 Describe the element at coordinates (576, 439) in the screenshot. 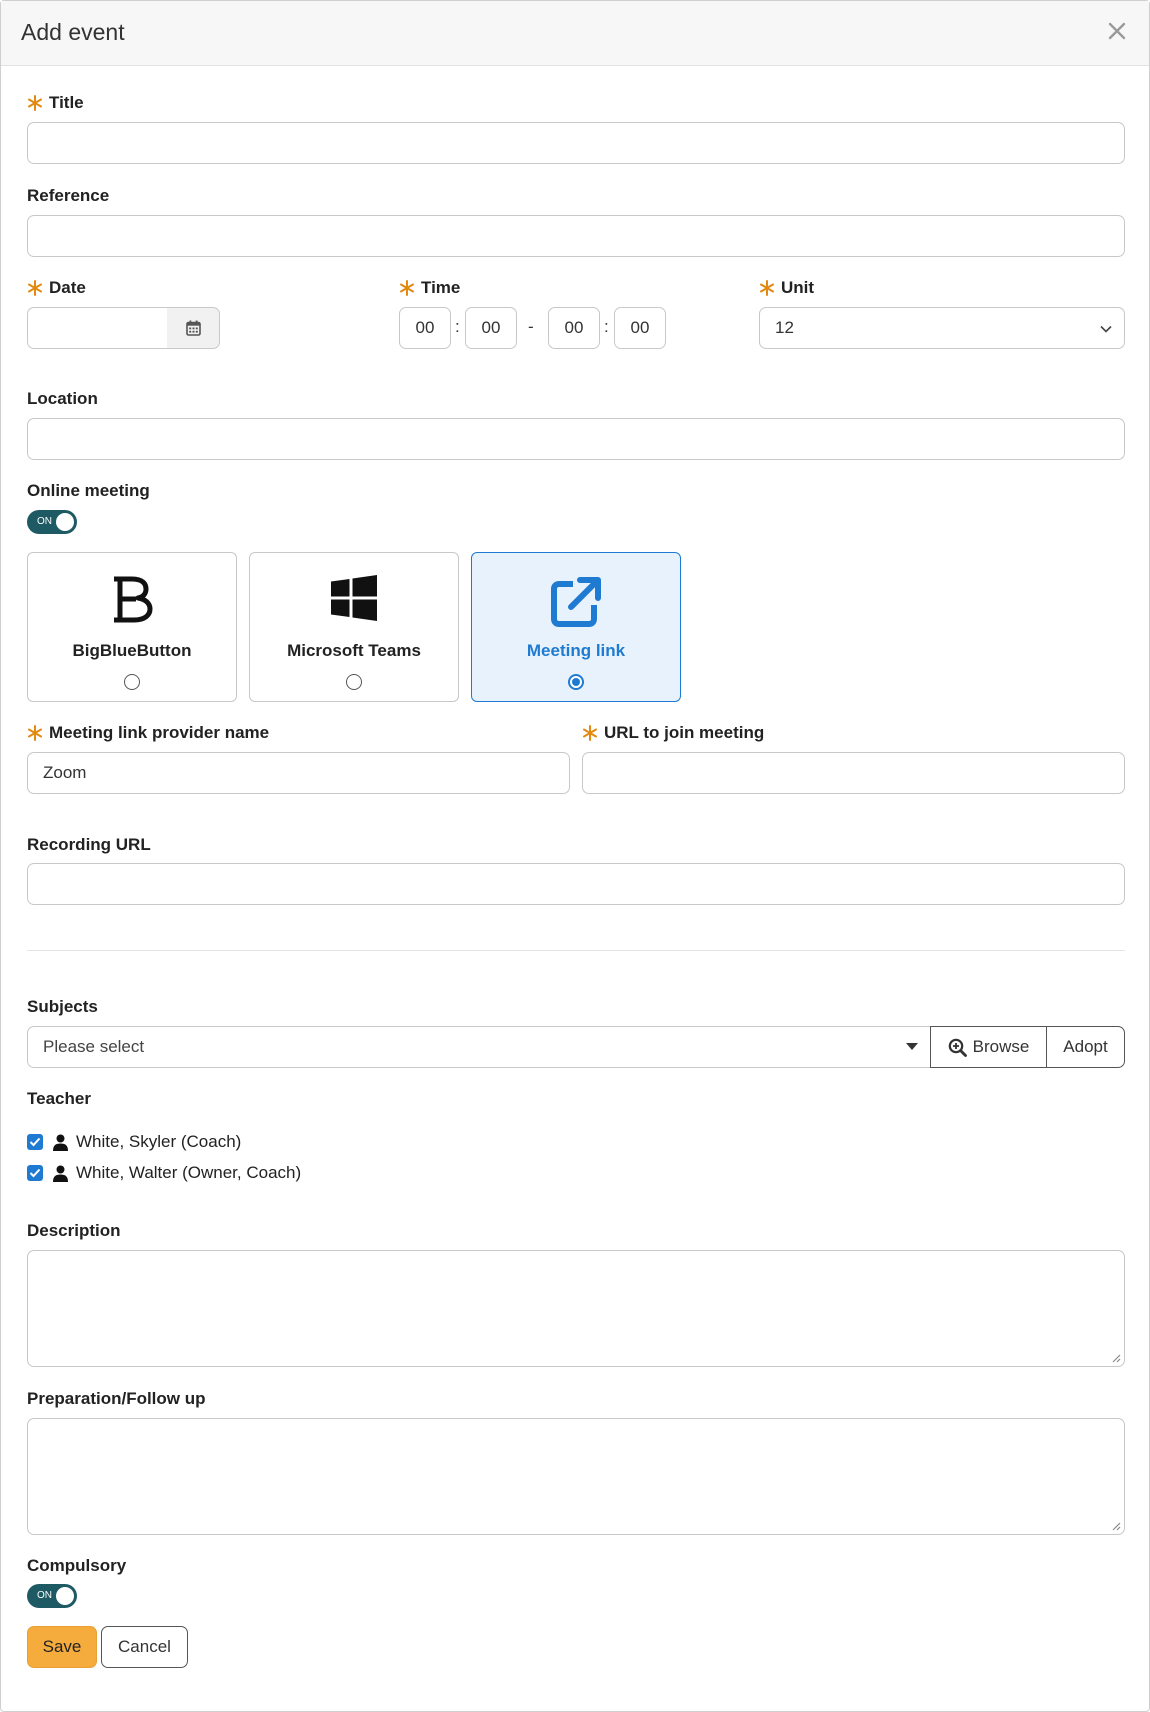

I see `location-input` at that location.